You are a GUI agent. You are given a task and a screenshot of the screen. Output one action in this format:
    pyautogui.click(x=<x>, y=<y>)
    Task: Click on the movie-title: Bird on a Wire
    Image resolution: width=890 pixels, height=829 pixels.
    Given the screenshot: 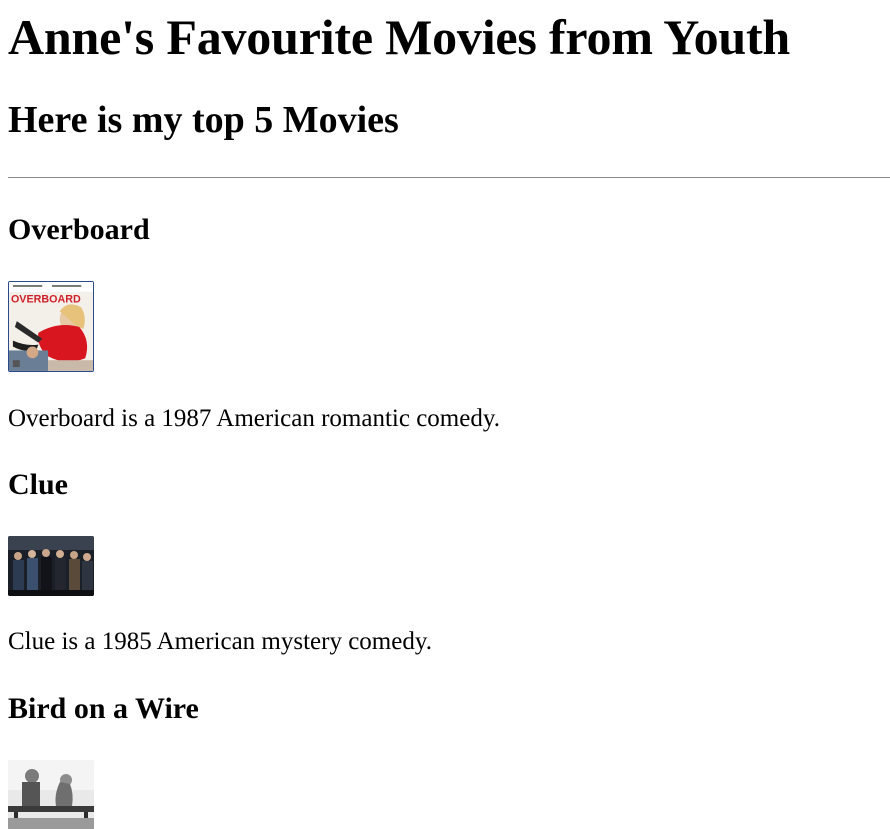 What is the action you would take?
    pyautogui.click(x=103, y=708)
    